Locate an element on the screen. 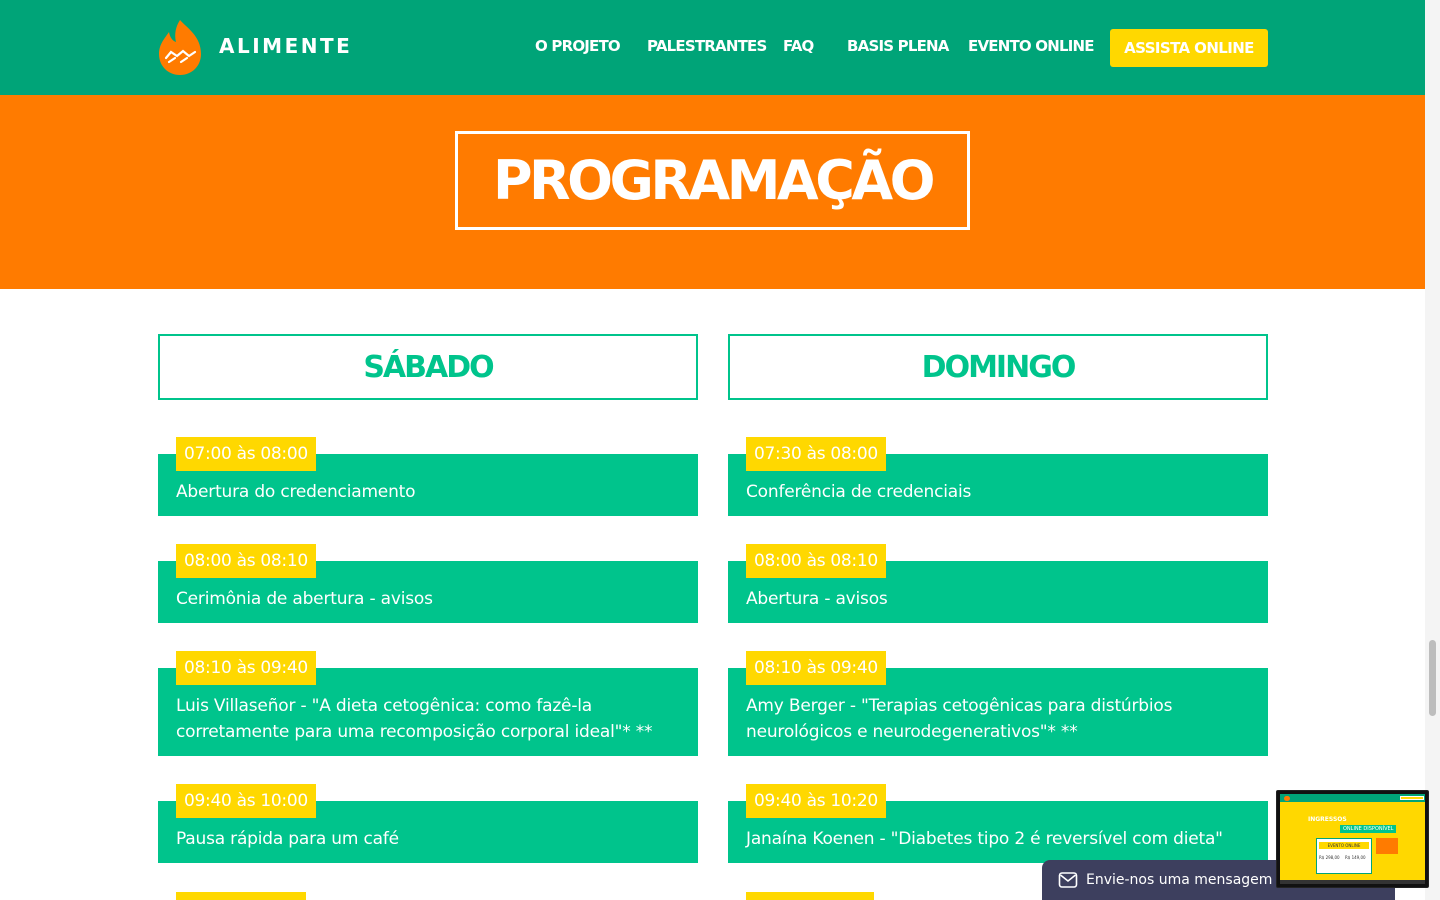 This screenshot has height=900, width=1440. preview-price-1: R$ 298,00 is located at coordinates (1329, 857).